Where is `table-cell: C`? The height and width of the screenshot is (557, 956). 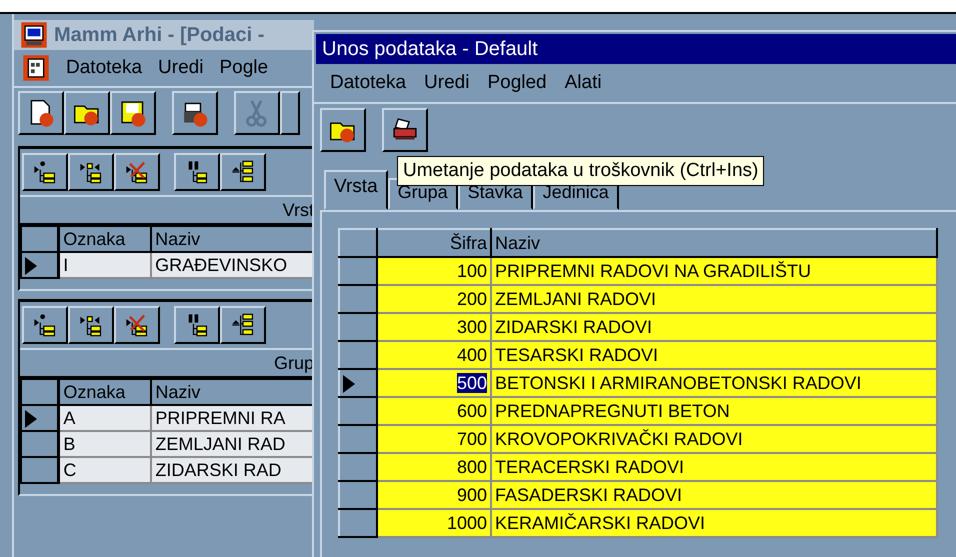
table-cell: C is located at coordinates (105, 470).